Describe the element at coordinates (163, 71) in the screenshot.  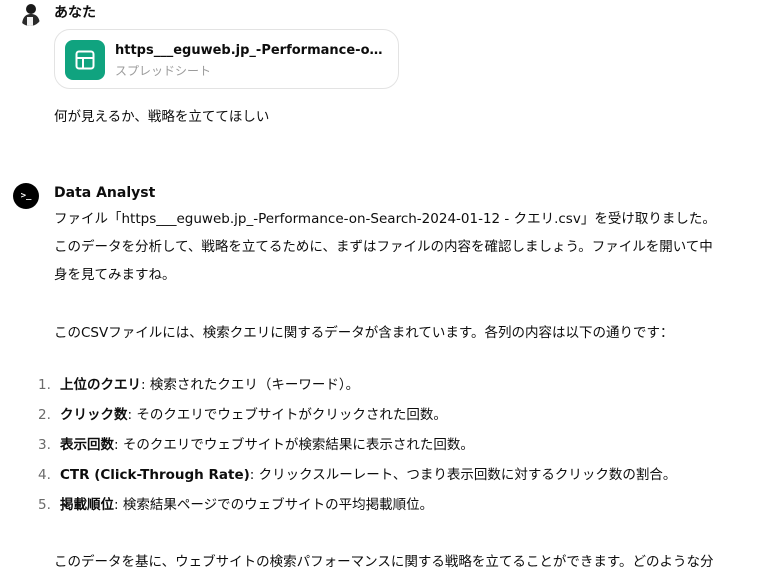
I see `attachment-file-type: スプレッドシート` at that location.